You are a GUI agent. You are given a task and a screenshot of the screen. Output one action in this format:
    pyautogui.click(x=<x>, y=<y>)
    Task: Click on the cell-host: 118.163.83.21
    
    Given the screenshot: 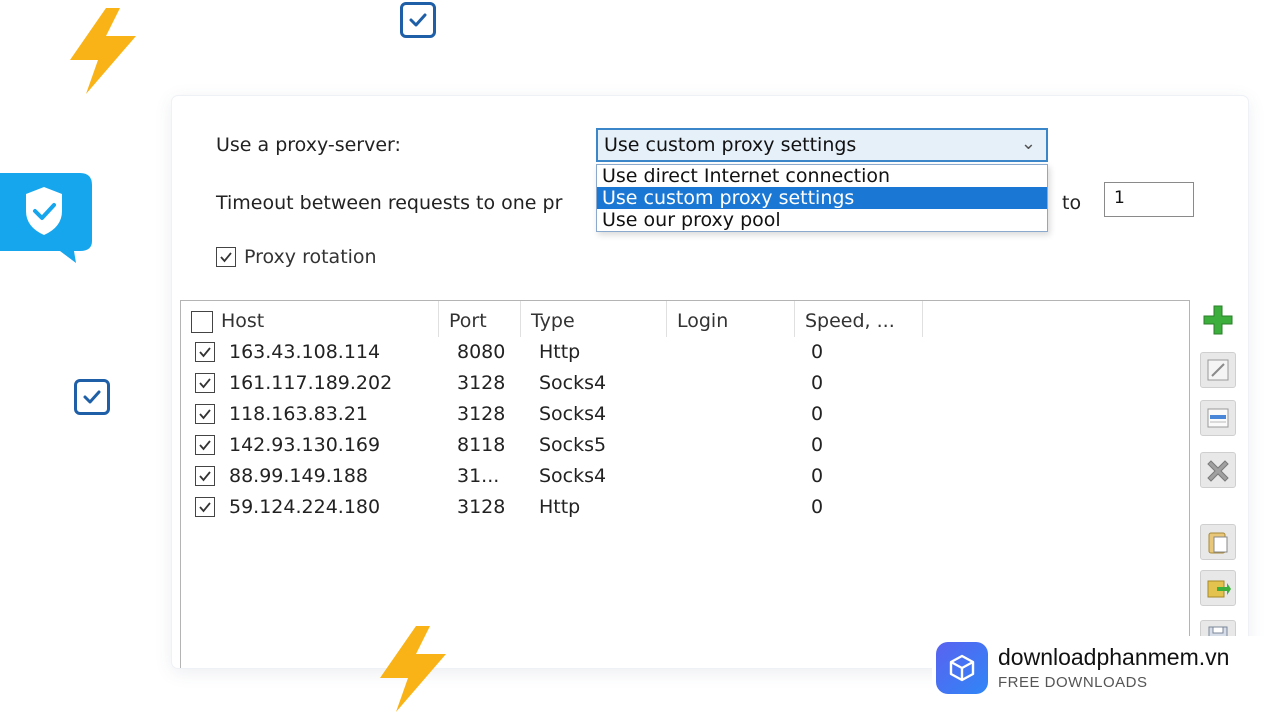 What is the action you would take?
    pyautogui.click(x=299, y=414)
    